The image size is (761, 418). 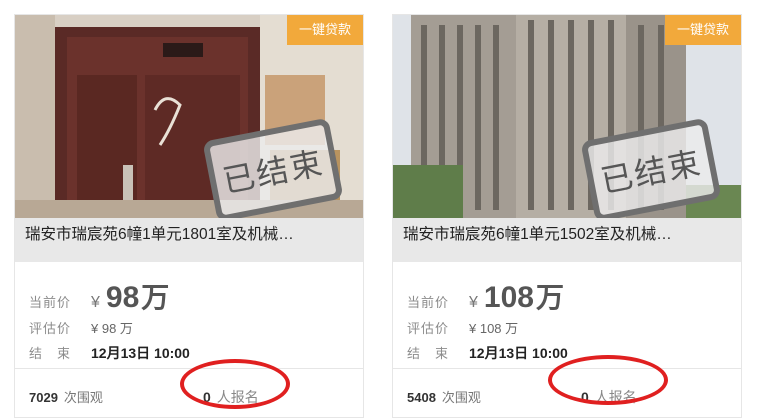 I want to click on views-count: 5408 次围观, so click(x=444, y=396).